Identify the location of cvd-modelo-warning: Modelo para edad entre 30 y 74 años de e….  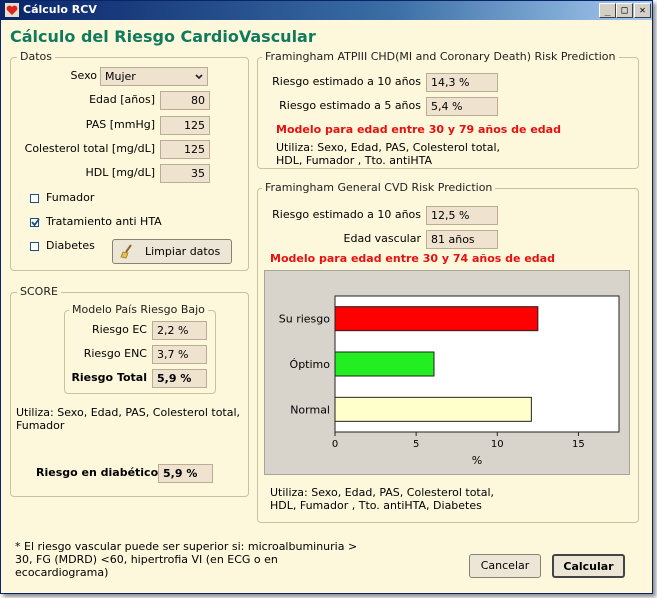
(412, 258).